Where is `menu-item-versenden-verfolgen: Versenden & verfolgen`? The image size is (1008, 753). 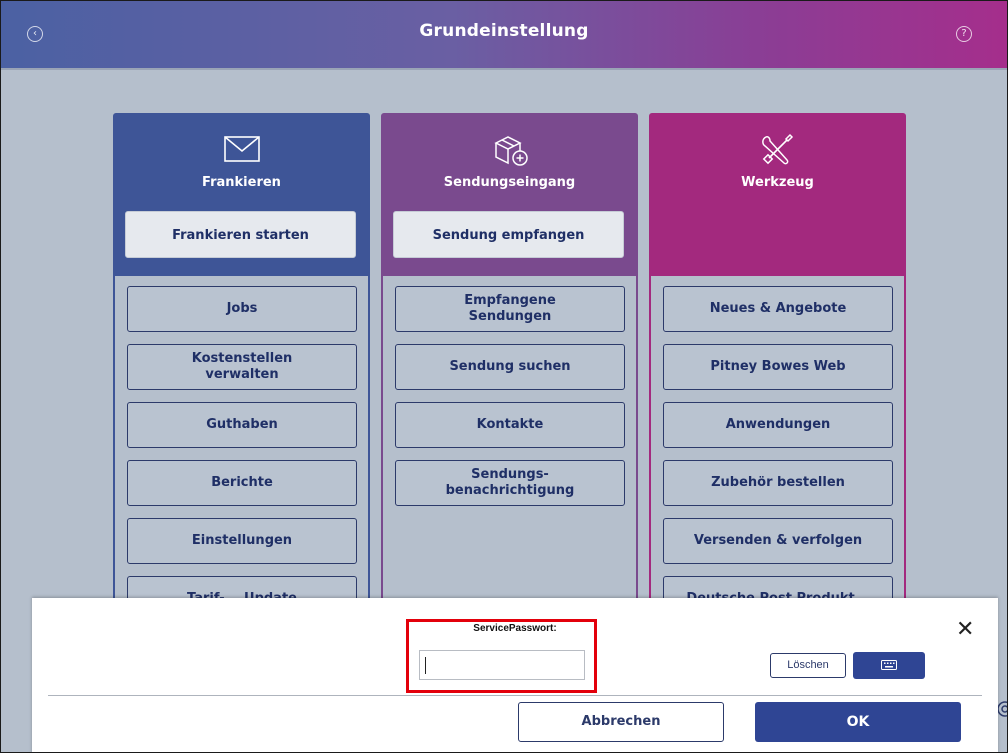 menu-item-versenden-verfolgen: Versenden & verfolgen is located at coordinates (778, 541).